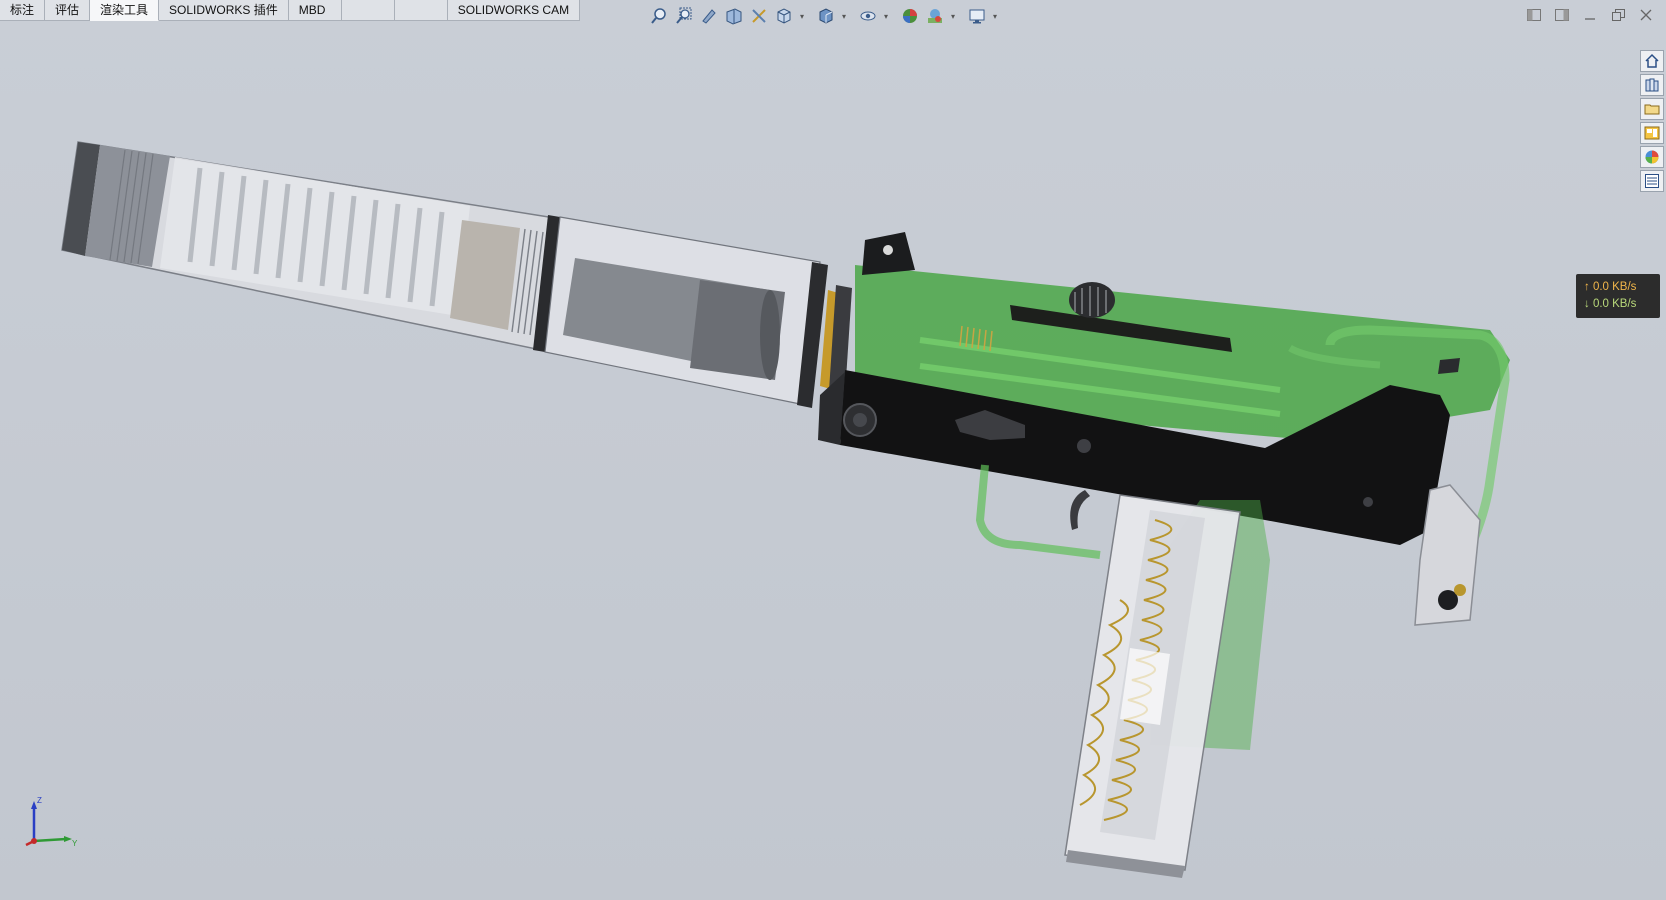 The height and width of the screenshot is (900, 1666). Describe the element at coordinates (39, 800) in the screenshot. I see `triad-z-label: Z` at that location.